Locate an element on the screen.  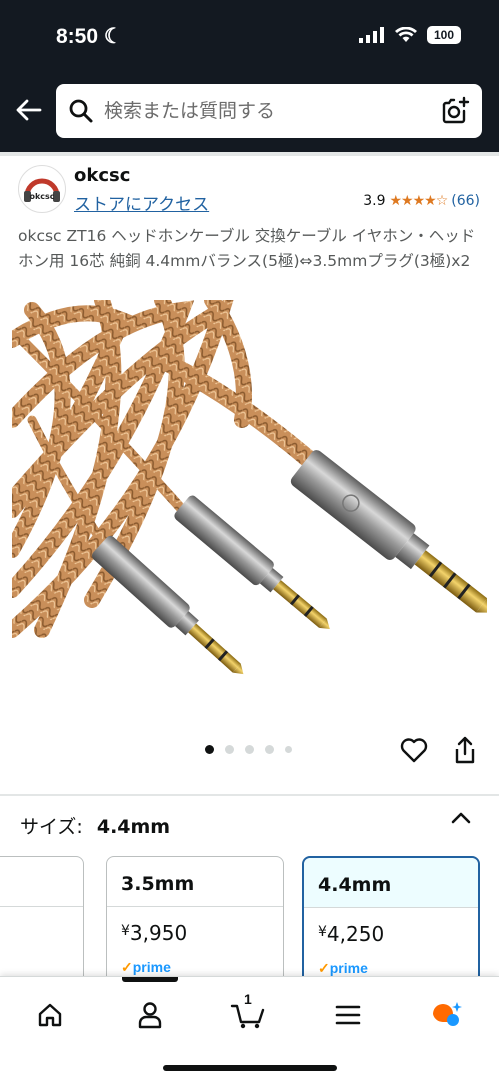
price-value: 4,250 is located at coordinates (355, 934).